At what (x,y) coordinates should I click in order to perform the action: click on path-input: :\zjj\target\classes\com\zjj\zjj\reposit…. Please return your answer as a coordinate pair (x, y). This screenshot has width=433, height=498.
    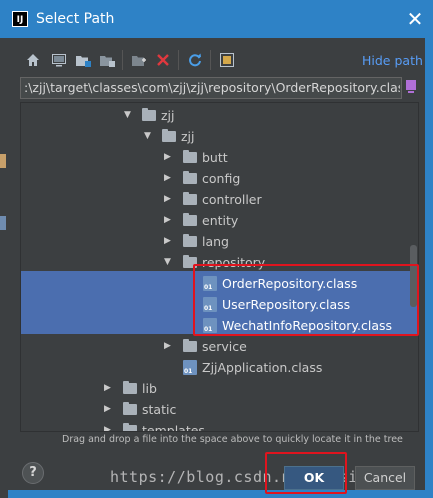
    Looking at the image, I should click on (212, 88).